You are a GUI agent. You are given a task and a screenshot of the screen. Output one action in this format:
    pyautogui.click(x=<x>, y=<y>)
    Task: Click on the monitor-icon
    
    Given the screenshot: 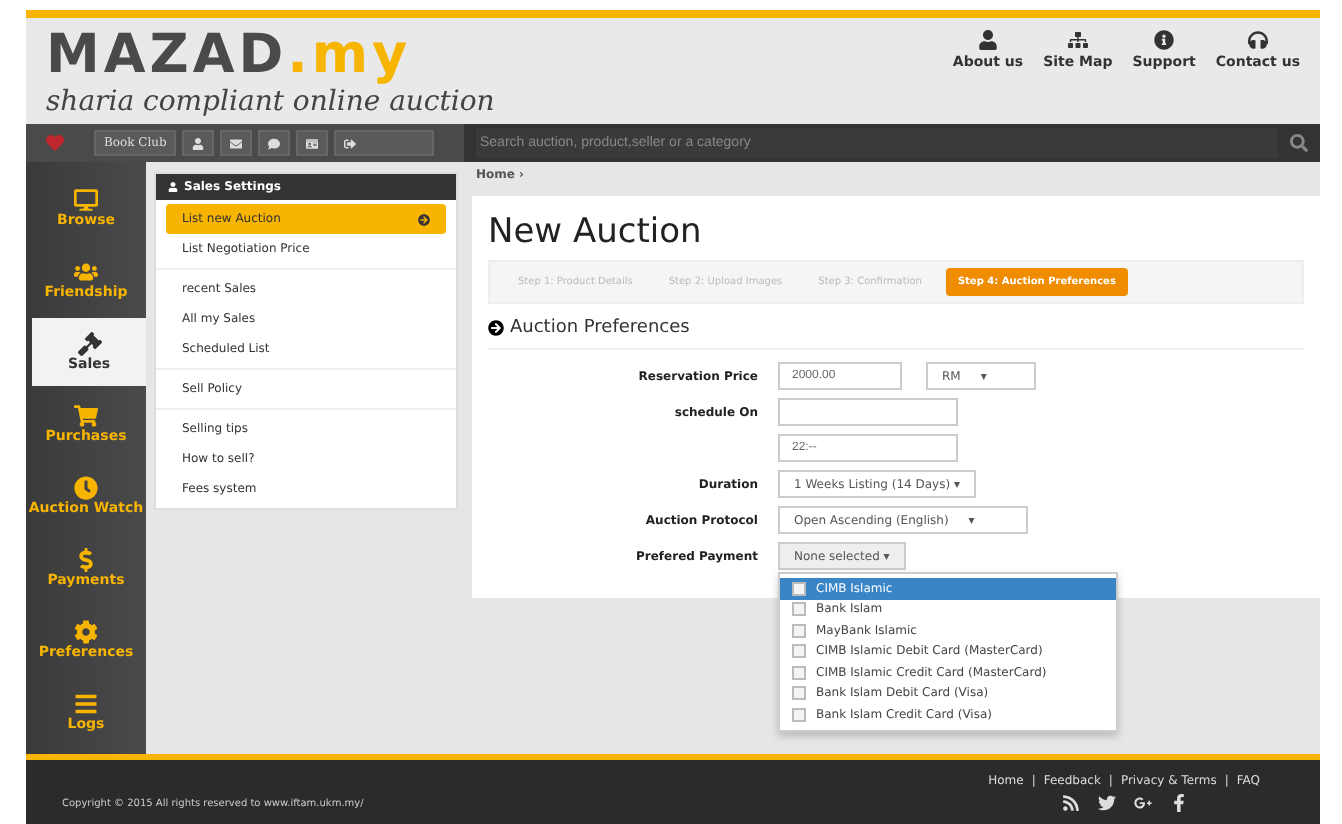 What is the action you would take?
    pyautogui.click(x=86, y=199)
    